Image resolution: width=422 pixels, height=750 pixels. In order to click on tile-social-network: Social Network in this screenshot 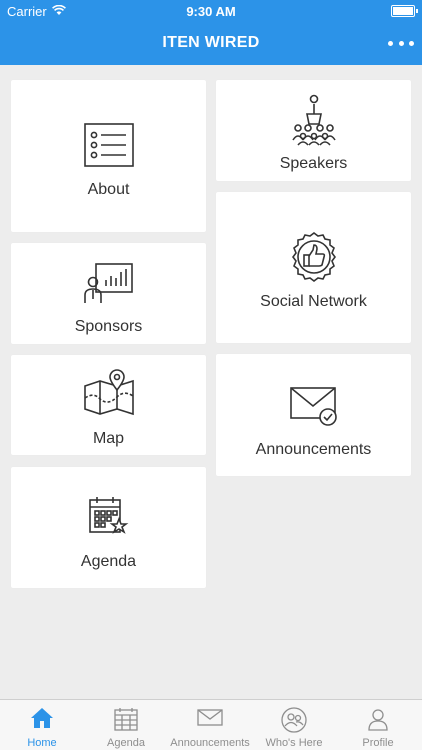, I will do `click(313, 267)`.